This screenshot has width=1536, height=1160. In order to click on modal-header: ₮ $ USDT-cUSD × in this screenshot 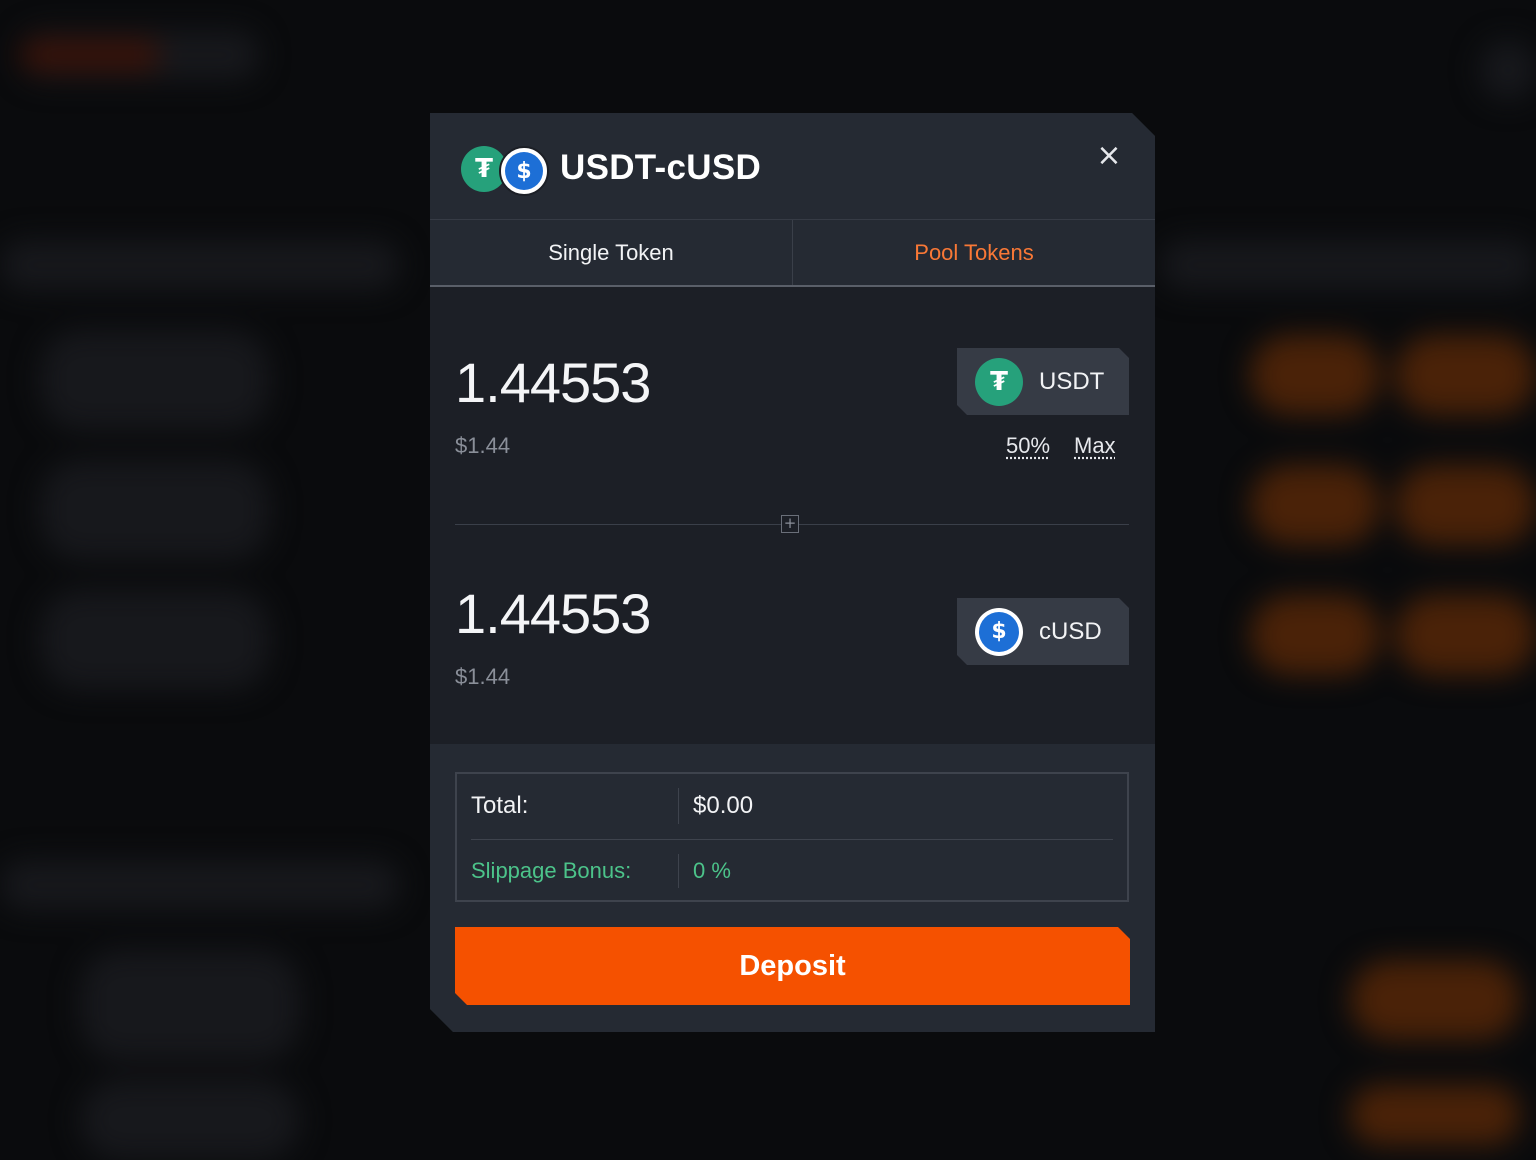, I will do `click(792, 166)`.